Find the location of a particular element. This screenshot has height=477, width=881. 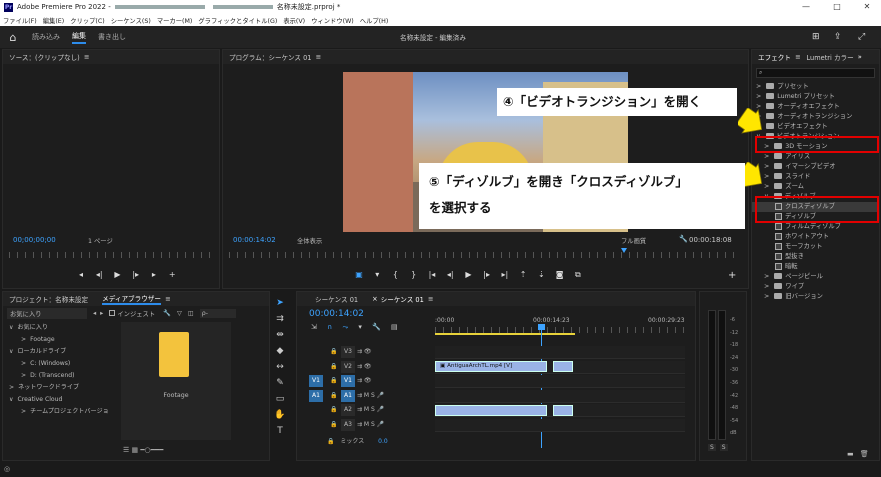

effects-tree-item: > Lumetri プリセット is located at coordinates (815, 97).